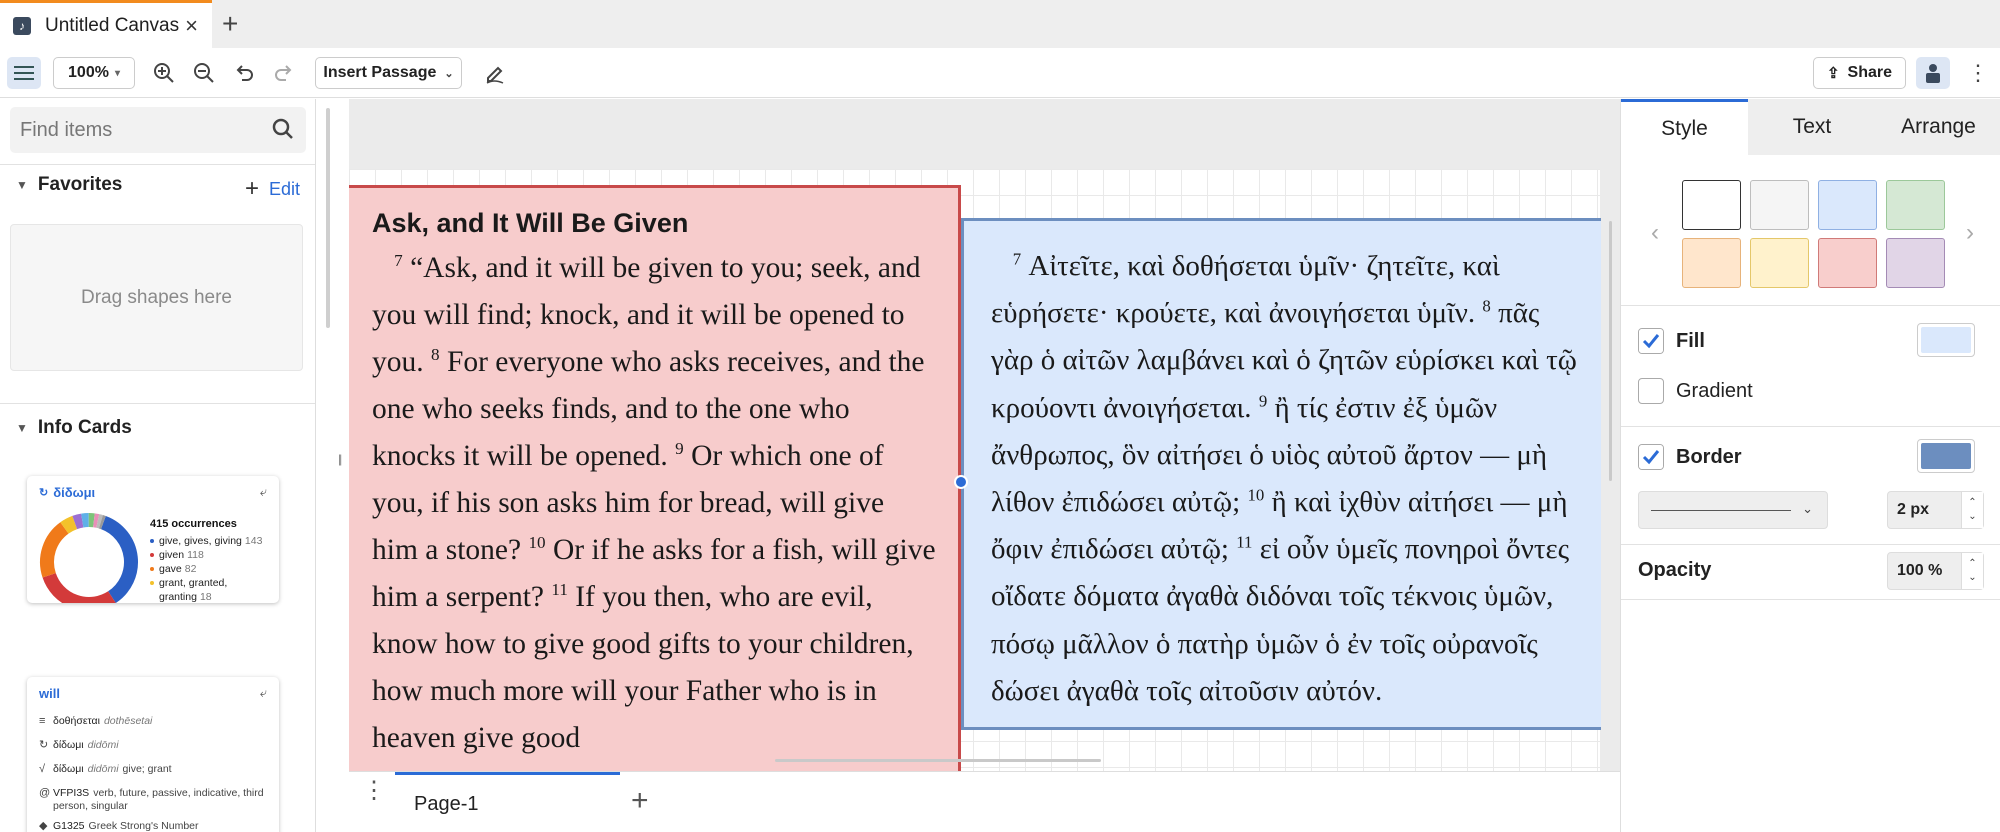  What do you see at coordinates (103, 745) in the screenshot?
I see `transliteration: didōmi` at bounding box center [103, 745].